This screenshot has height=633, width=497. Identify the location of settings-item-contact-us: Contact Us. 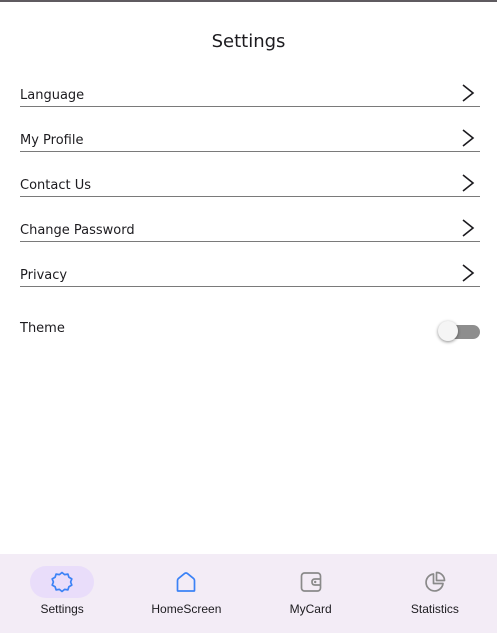
(250, 174).